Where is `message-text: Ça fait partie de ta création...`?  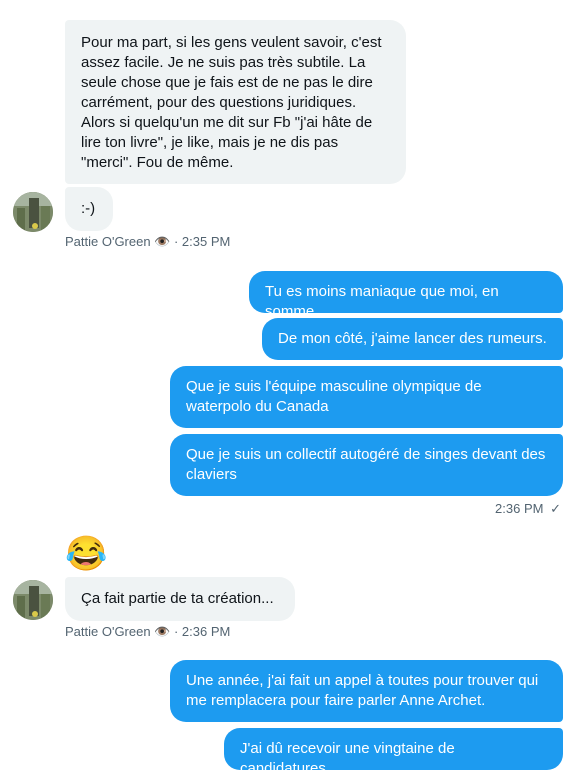 message-text: Ça fait partie de ta création... is located at coordinates (177, 598).